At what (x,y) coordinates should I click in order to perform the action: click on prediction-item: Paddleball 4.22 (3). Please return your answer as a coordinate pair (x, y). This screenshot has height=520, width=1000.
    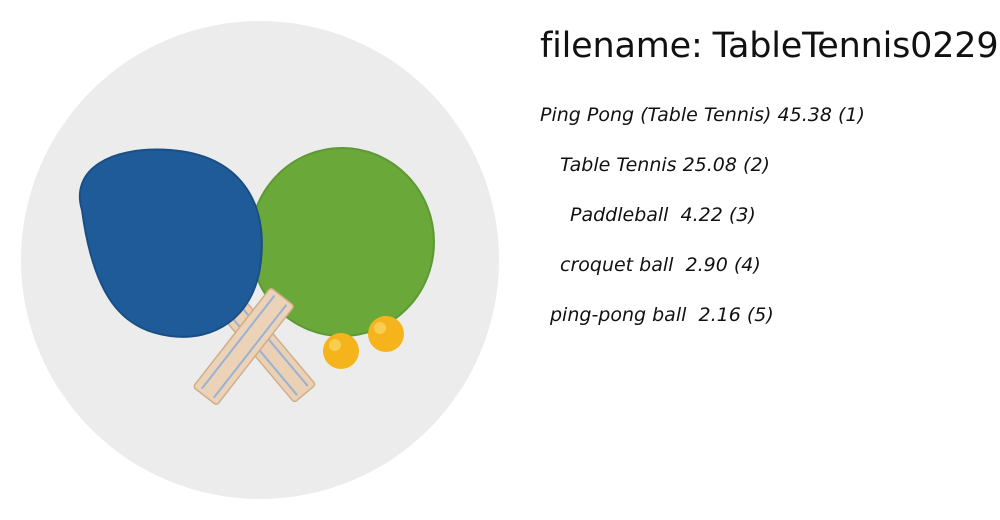
    Looking at the image, I should click on (750, 225).